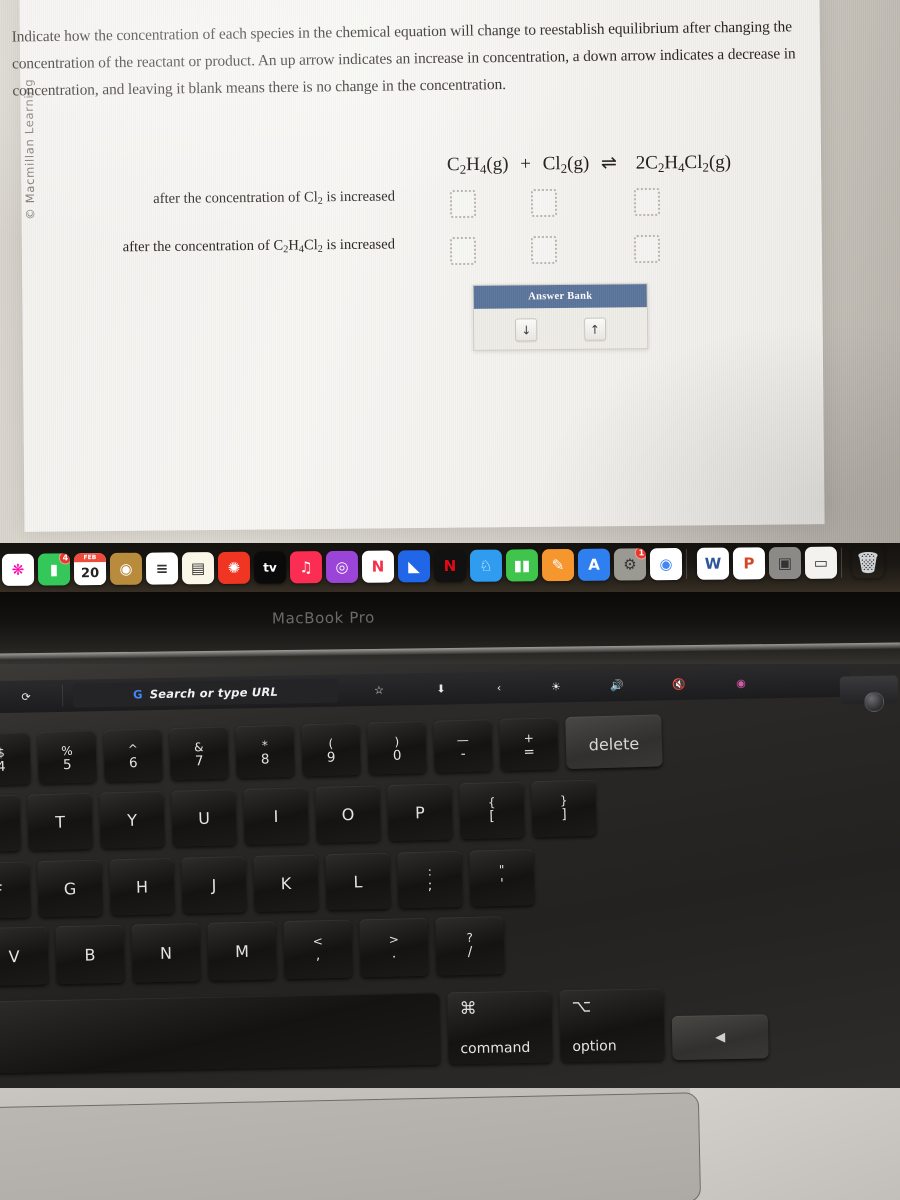 The width and height of the screenshot is (900, 1200). I want to click on key-legend-bottom: ., so click(394, 953).